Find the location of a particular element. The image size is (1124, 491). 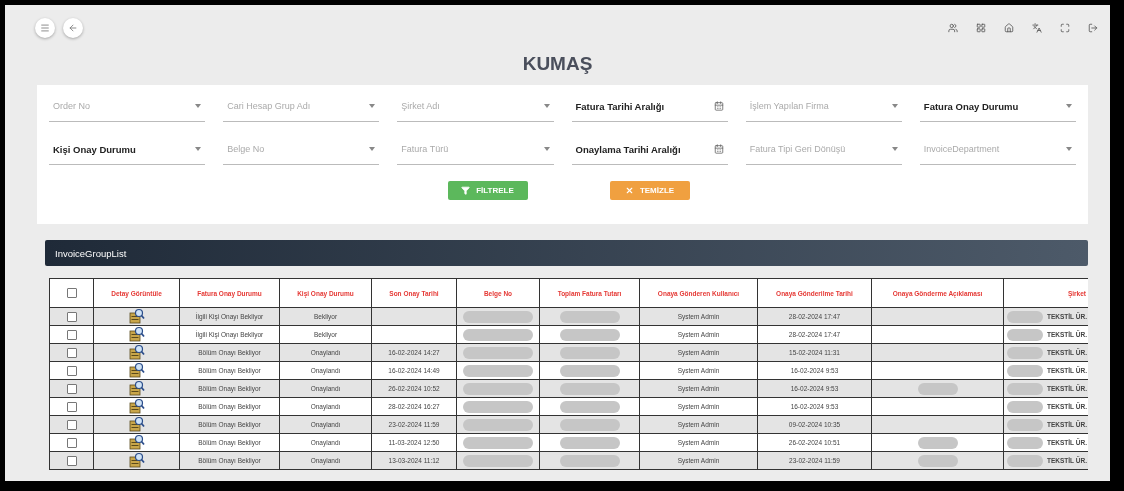

back-arrow-icon is located at coordinates (73, 28).